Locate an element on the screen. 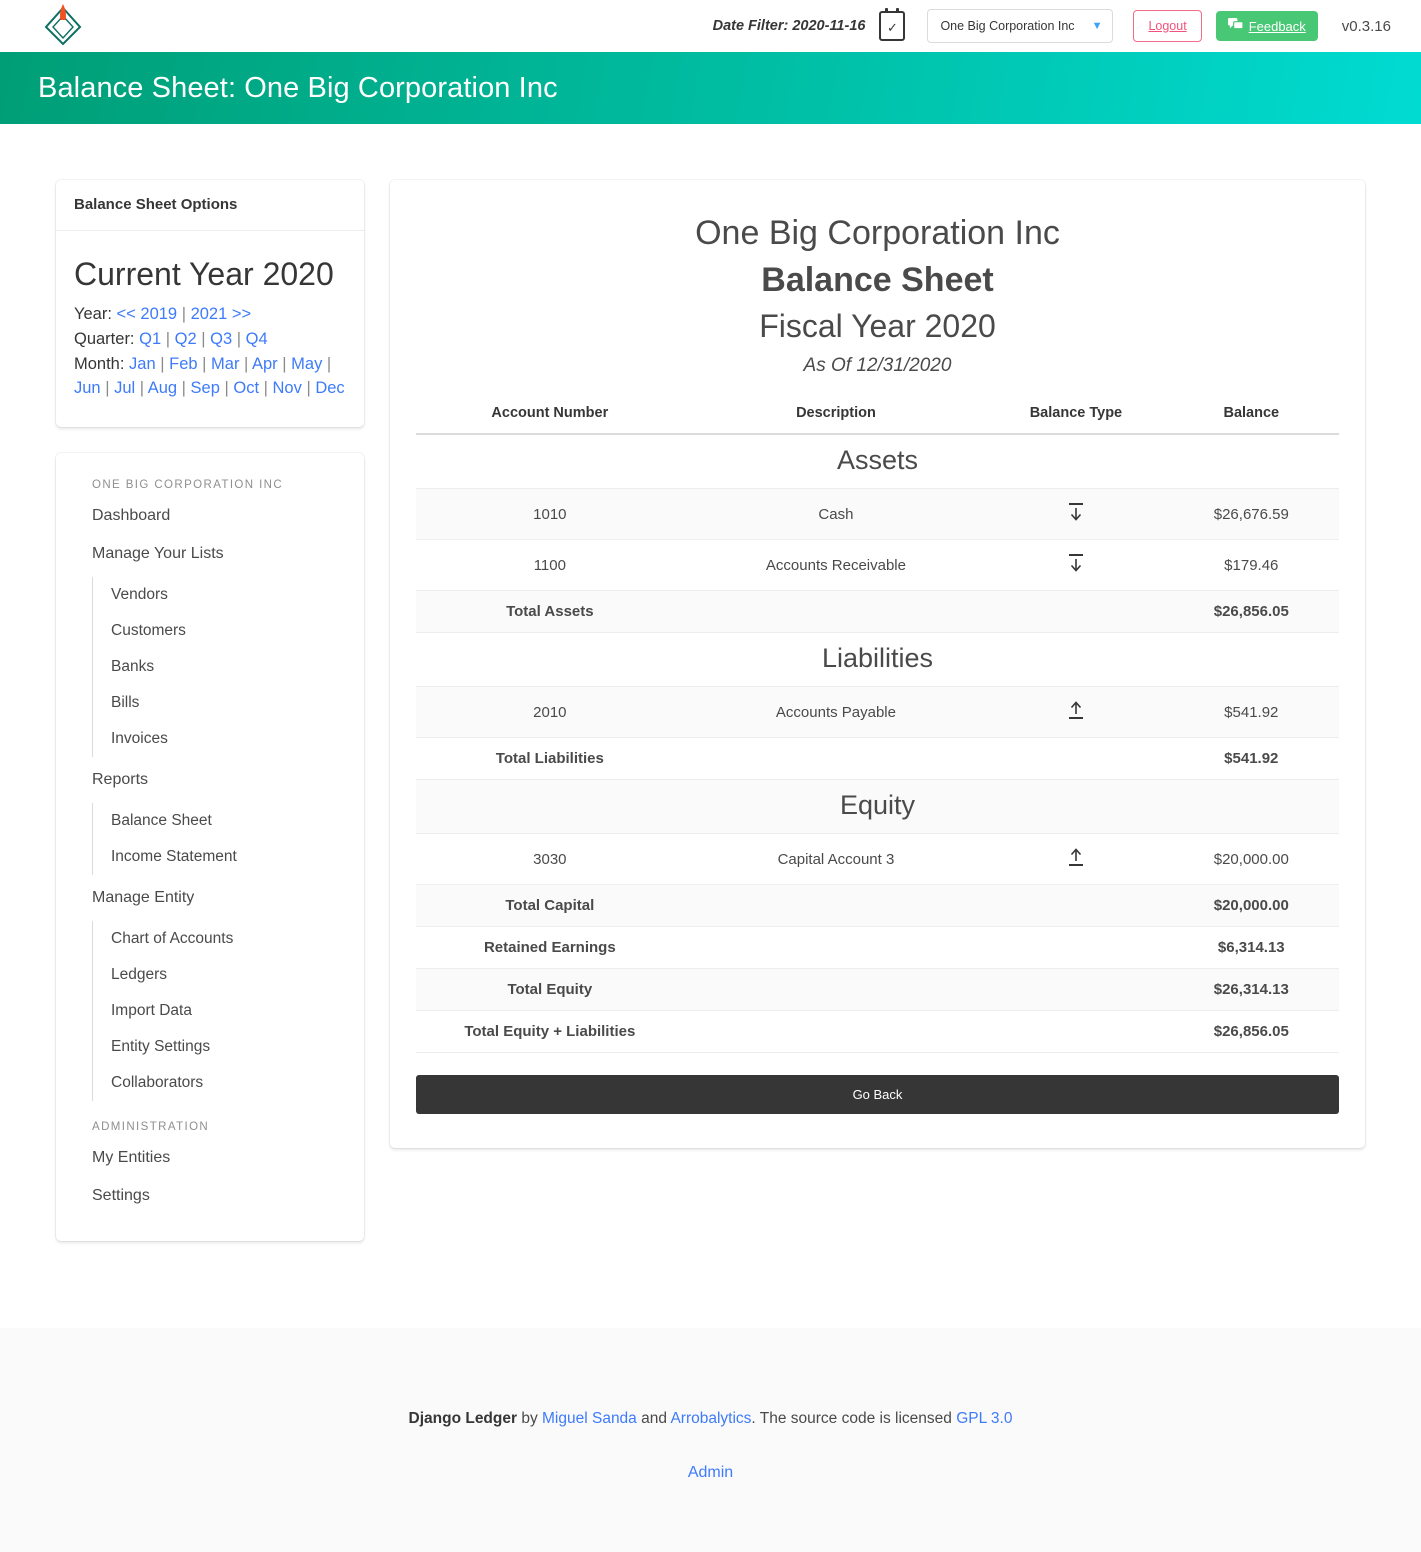 The image size is (1421, 1552). brand-logo-link is located at coordinates (63, 26).